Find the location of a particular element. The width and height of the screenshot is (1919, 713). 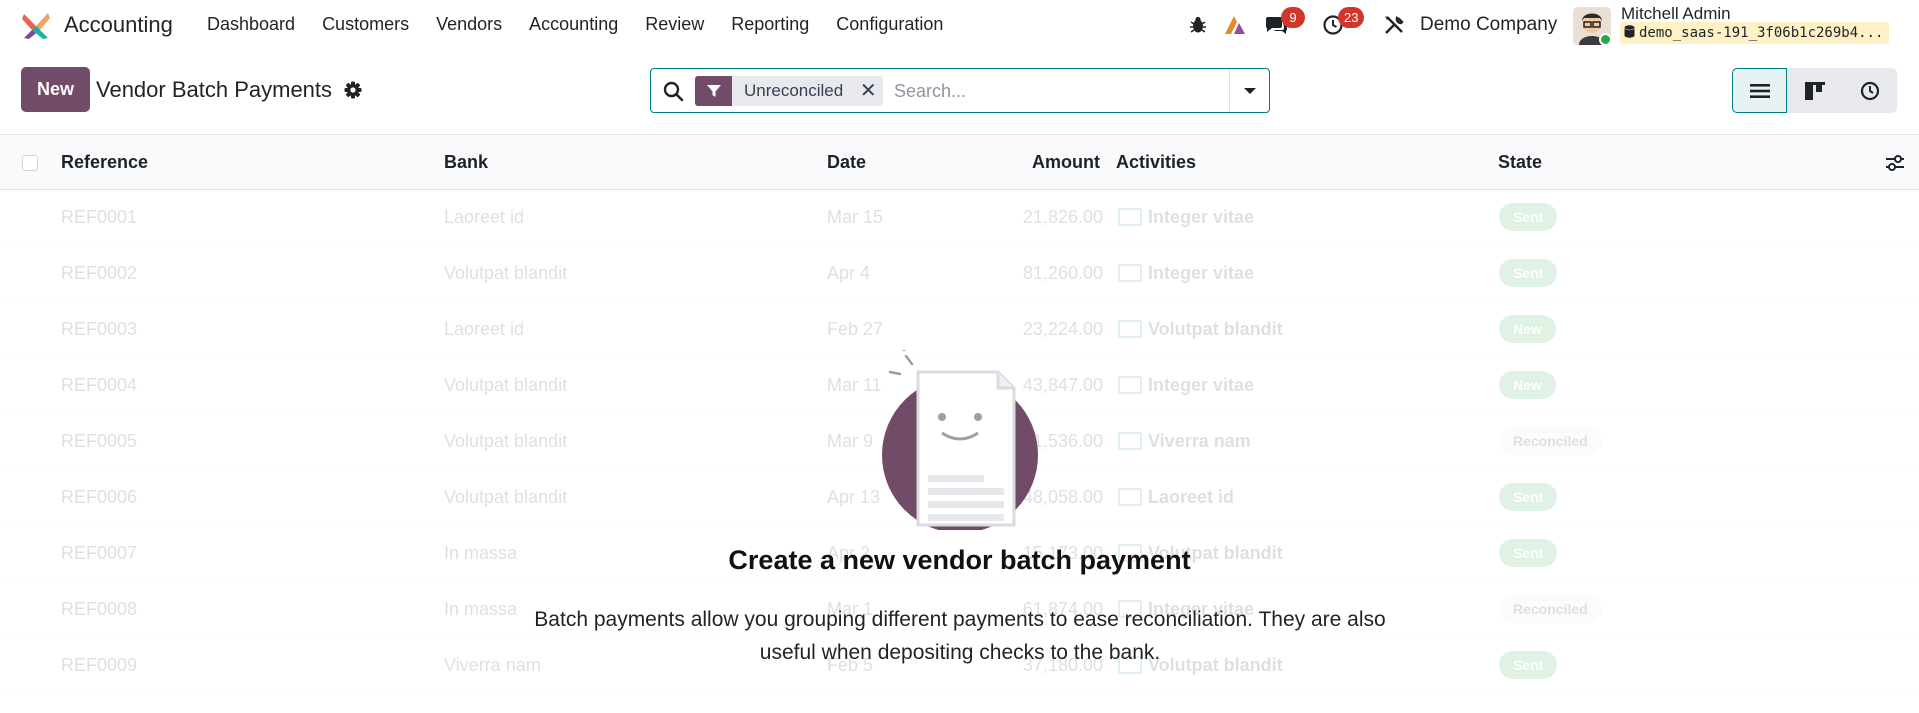

app-name: Accounting is located at coordinates (118, 25).